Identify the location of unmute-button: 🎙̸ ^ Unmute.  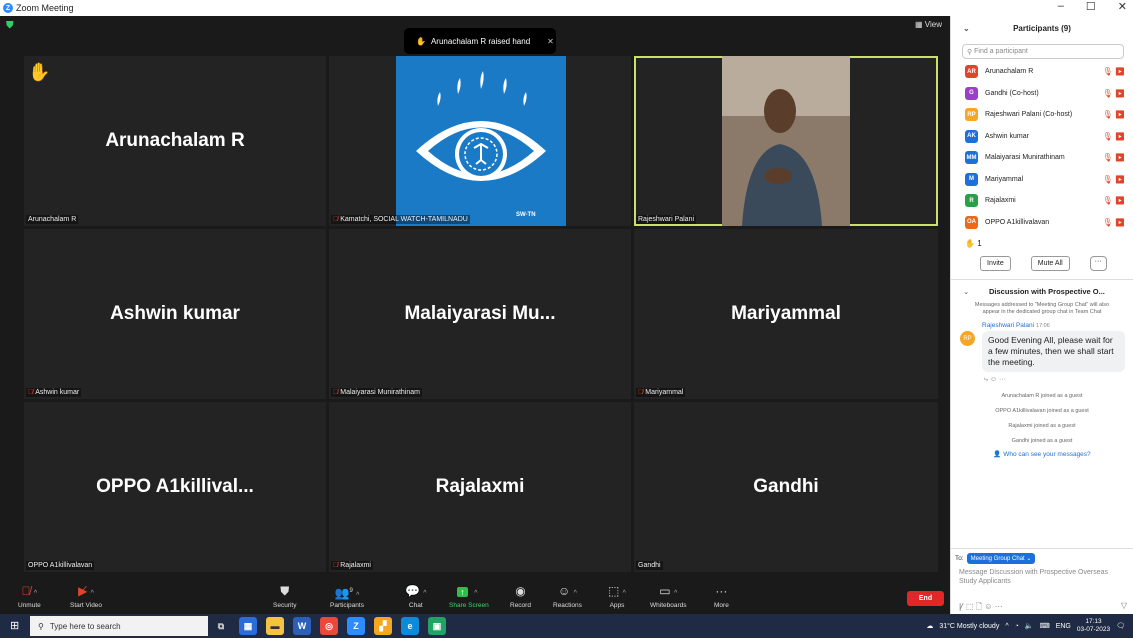
(29, 596).